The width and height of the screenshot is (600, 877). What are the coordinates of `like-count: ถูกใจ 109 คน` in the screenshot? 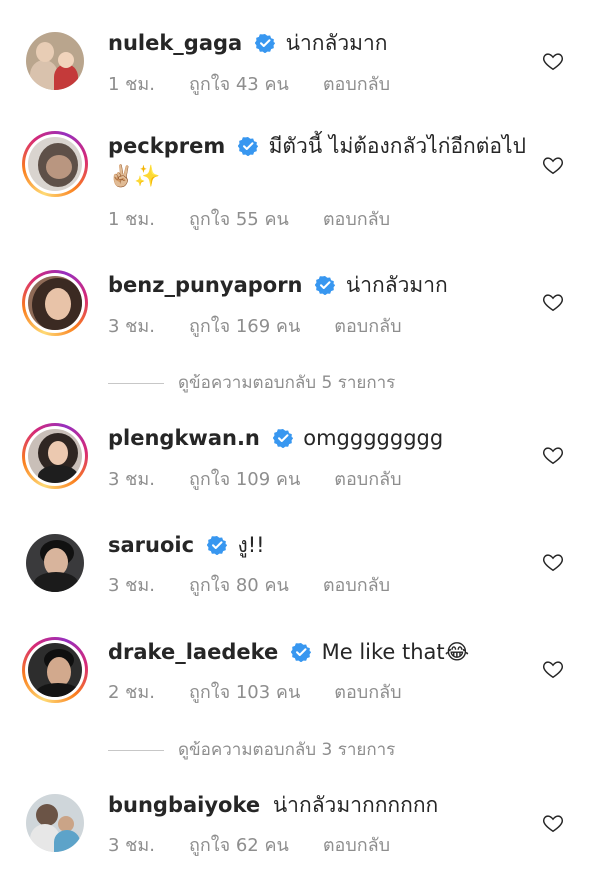 It's located at (244, 479).